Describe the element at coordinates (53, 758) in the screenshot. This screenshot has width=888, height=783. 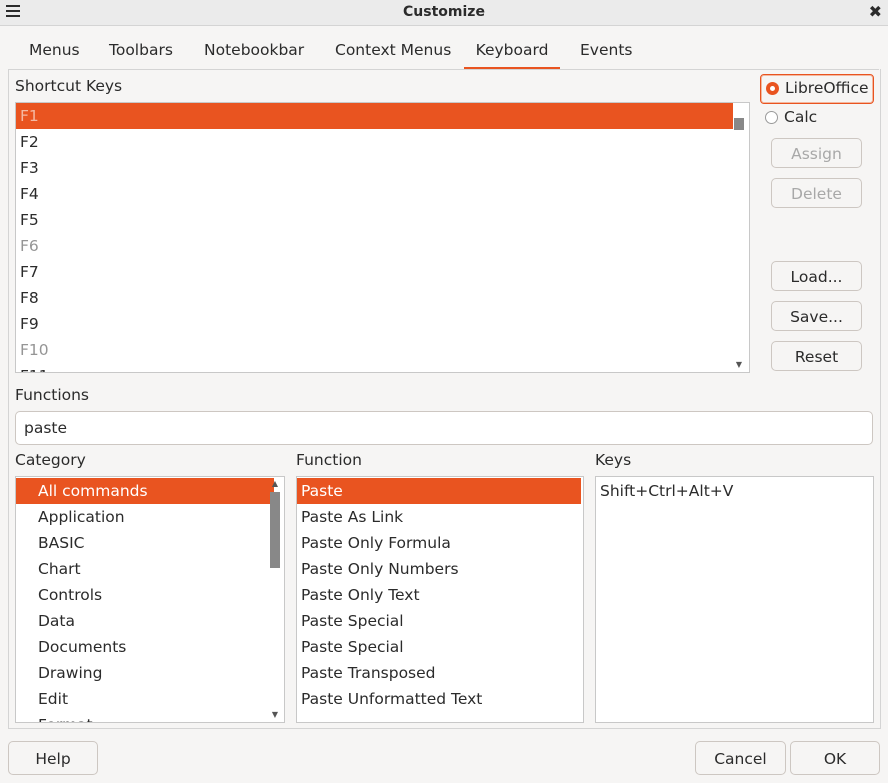
I see `help-button: Help` at that location.